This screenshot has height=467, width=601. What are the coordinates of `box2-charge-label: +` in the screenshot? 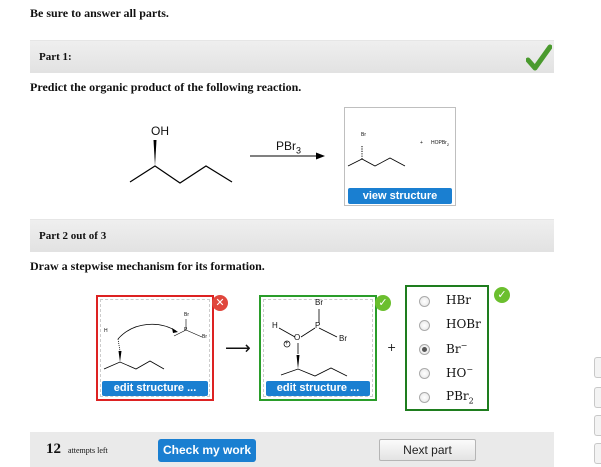 It's located at (287, 344).